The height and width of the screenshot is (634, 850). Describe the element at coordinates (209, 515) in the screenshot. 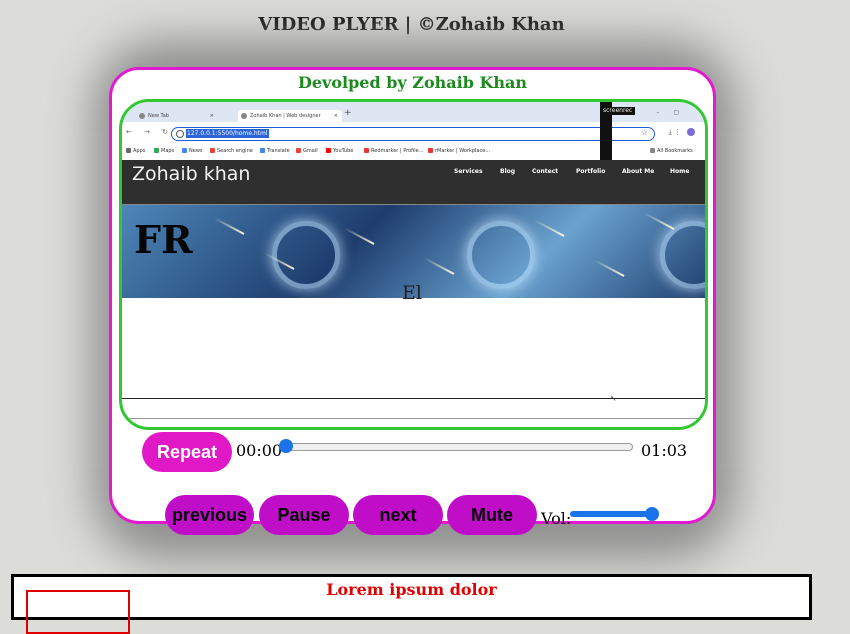

I see `previous-button: previous` at that location.